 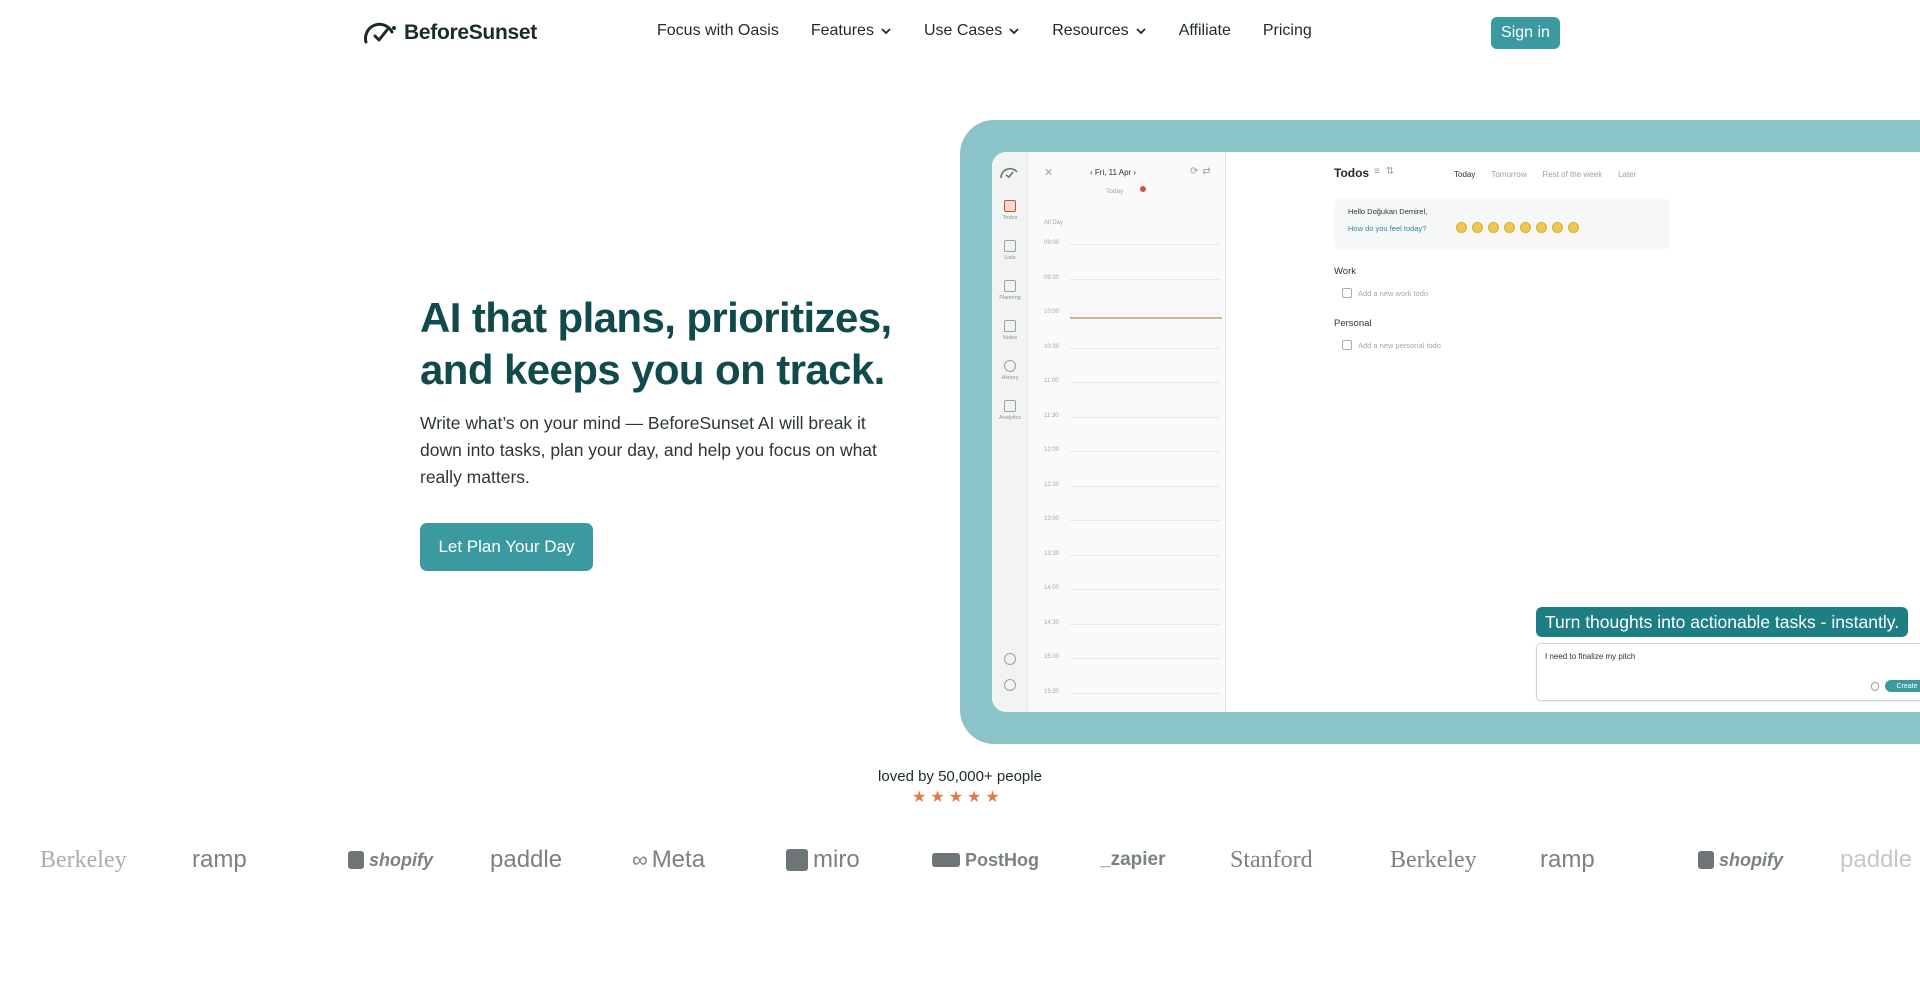 I want to click on loved-by-text: loved by 50,000+ people, so click(x=960, y=776).